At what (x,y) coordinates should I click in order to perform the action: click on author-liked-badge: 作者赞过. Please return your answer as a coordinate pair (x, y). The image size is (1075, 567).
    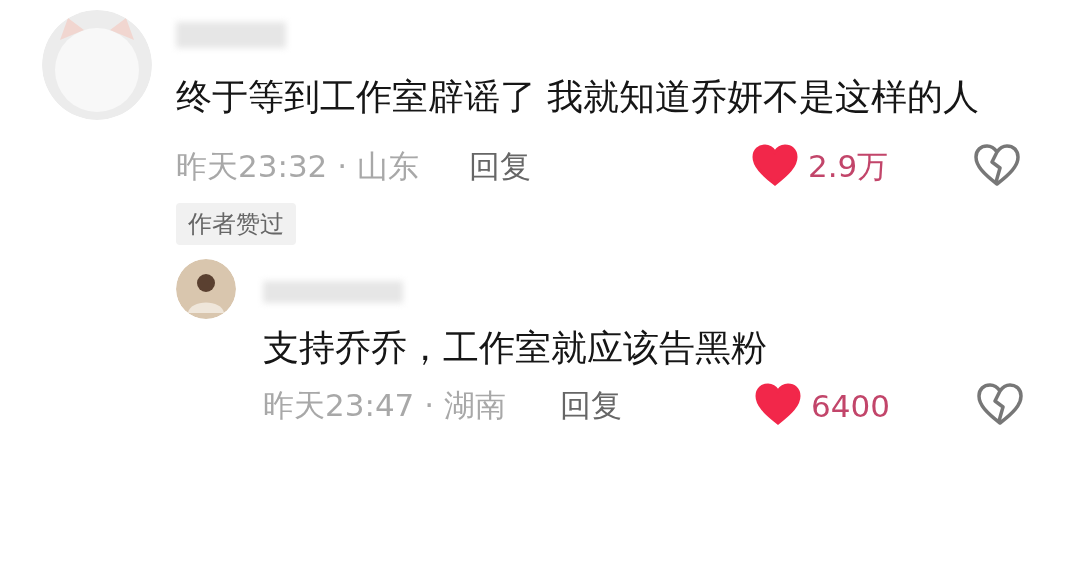
    Looking at the image, I should click on (236, 224).